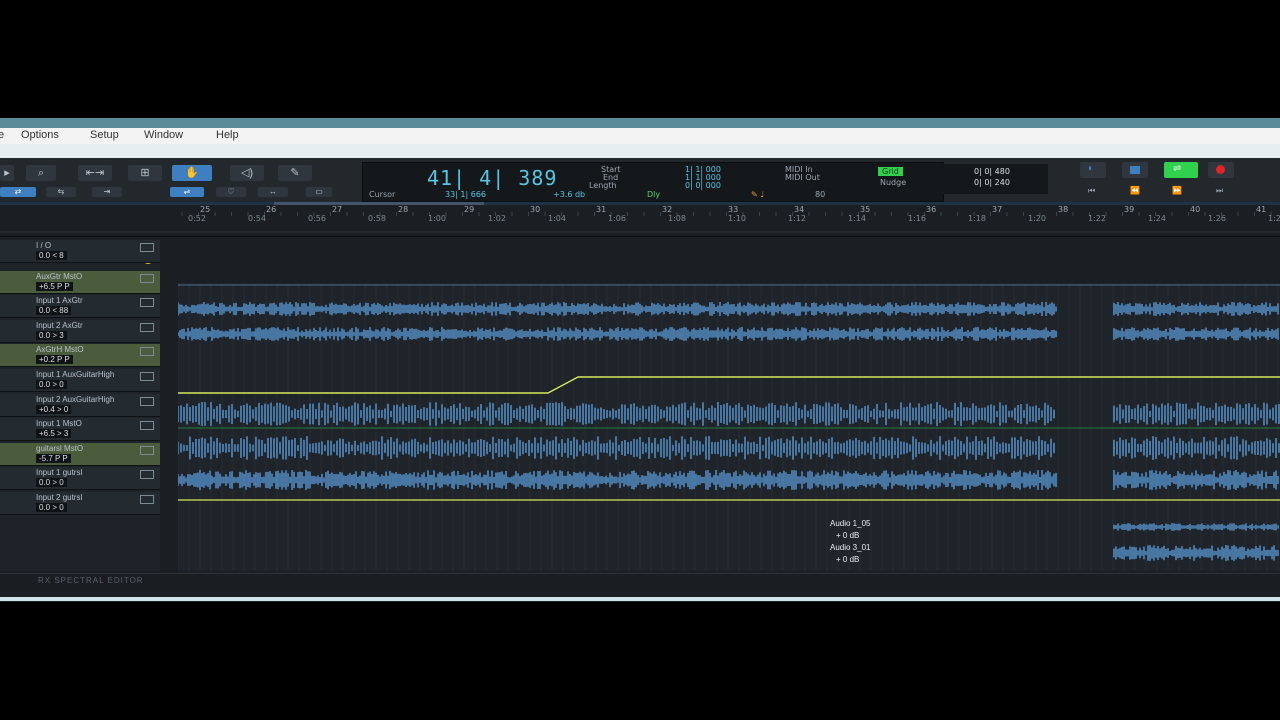  What do you see at coordinates (60, 349) in the screenshot?
I see `track-name: AxGtrH MstO` at bounding box center [60, 349].